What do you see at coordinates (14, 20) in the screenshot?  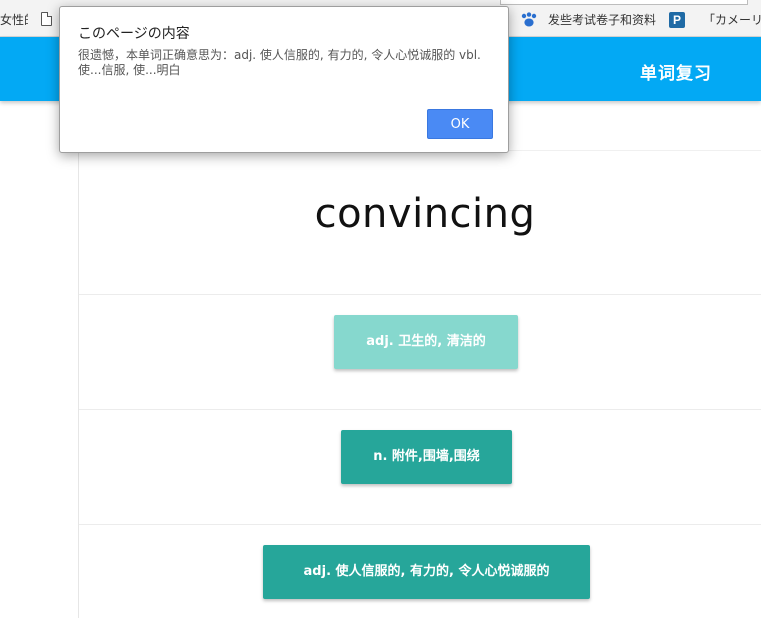 I see `bookmark-item: 女性的` at bounding box center [14, 20].